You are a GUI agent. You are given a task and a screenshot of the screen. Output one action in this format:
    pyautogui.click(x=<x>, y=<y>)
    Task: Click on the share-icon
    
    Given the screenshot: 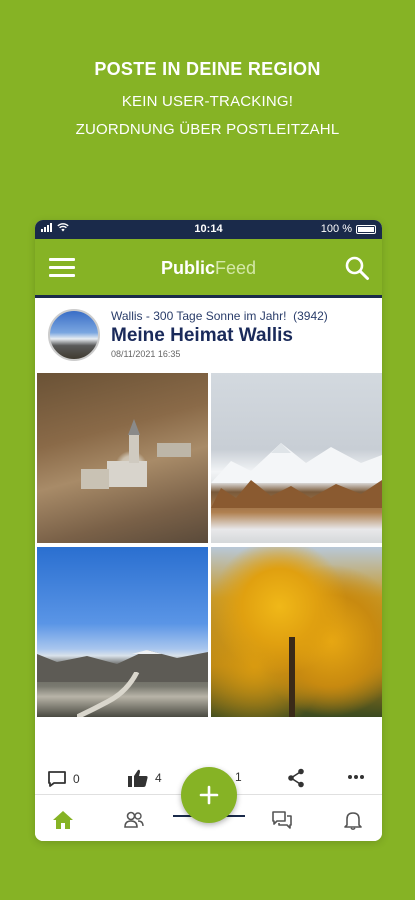 What is the action you would take?
    pyautogui.click(x=296, y=778)
    